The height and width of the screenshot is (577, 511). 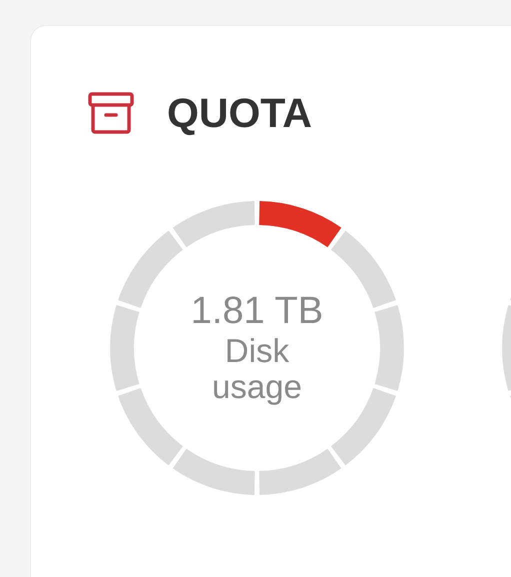 I want to click on card-title: QUOTA, so click(x=239, y=113).